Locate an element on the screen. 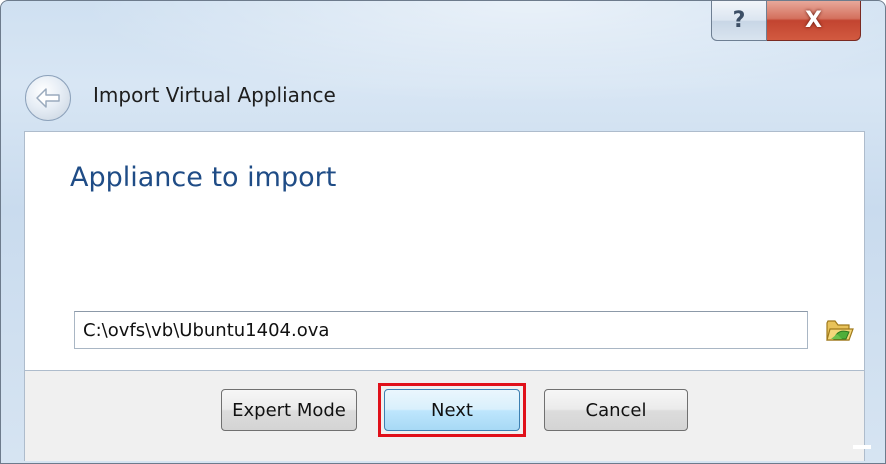 The image size is (886, 464). back-button is located at coordinates (48, 98).